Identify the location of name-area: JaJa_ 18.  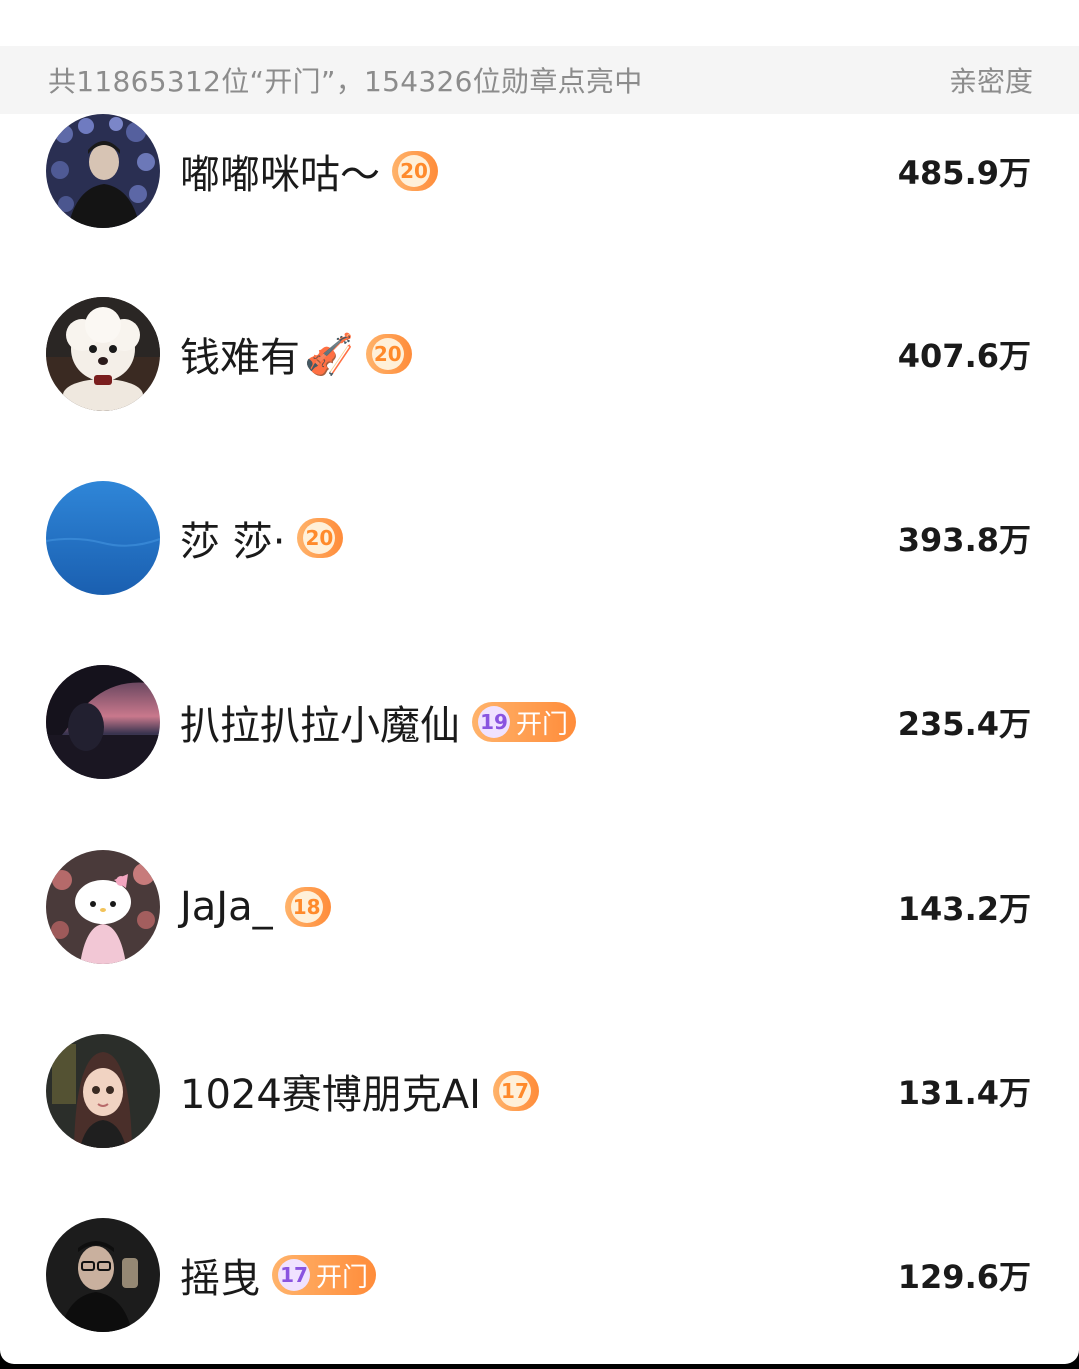
(255, 907).